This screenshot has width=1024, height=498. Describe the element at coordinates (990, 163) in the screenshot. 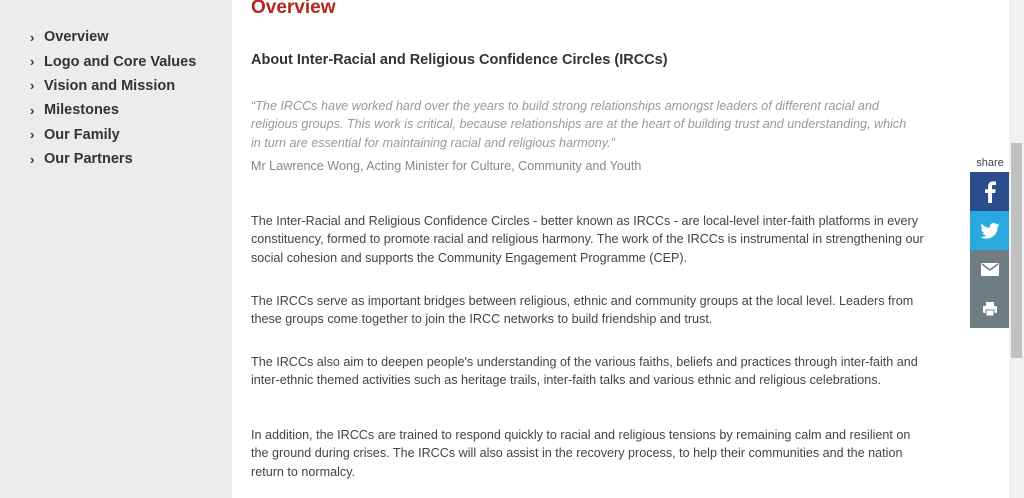

I see `share-label: share` at that location.